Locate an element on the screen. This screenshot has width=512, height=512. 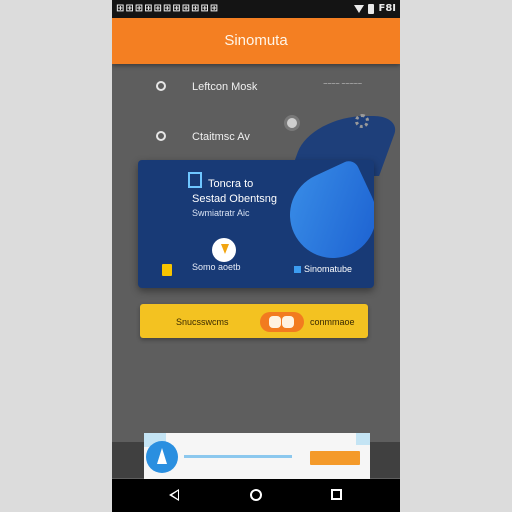
lightning-button is located at coordinates (224, 250).